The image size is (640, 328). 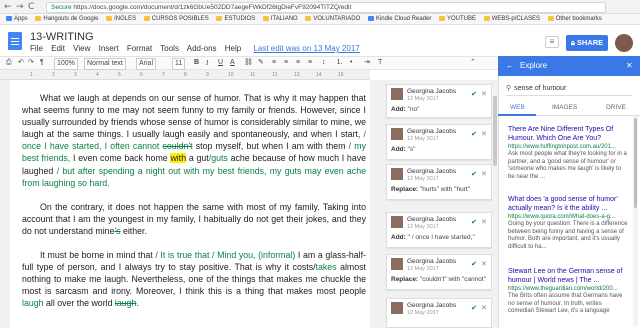 I want to click on style-select: Normal text, so click(x=105, y=64).